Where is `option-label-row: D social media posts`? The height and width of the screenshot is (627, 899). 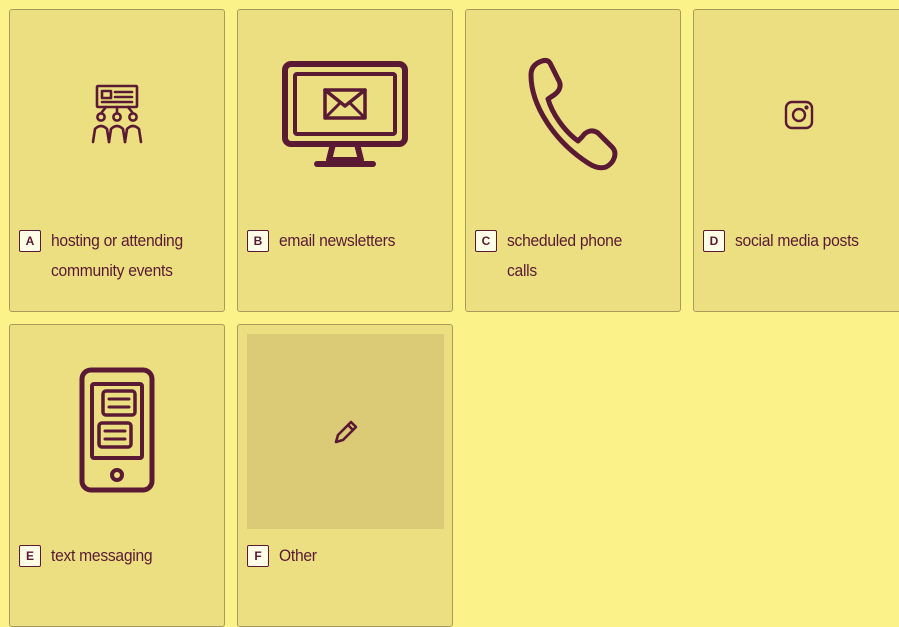
option-label-row: D social media posts is located at coordinates (800, 241).